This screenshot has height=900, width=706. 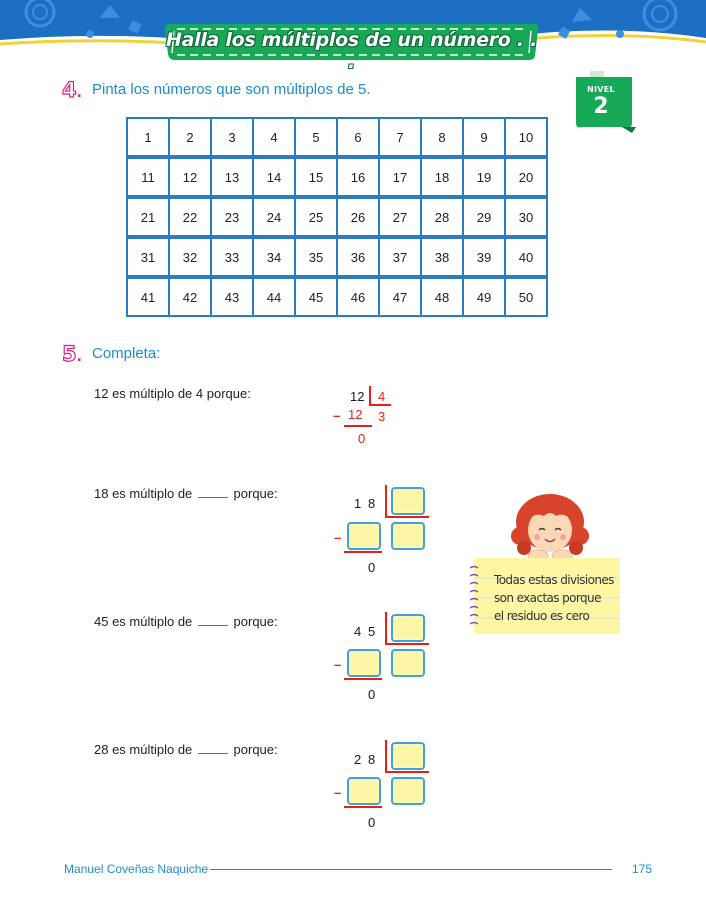 What do you see at coordinates (186, 749) in the screenshot?
I see `division-3-statement: 28 es múltiplo de porque:` at bounding box center [186, 749].